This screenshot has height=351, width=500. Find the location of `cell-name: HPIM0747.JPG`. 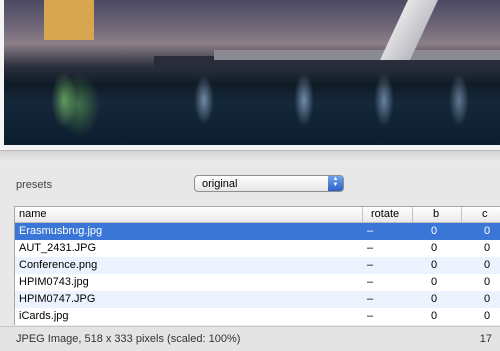

cell-name: HPIM0747.JPG is located at coordinates (57, 299).